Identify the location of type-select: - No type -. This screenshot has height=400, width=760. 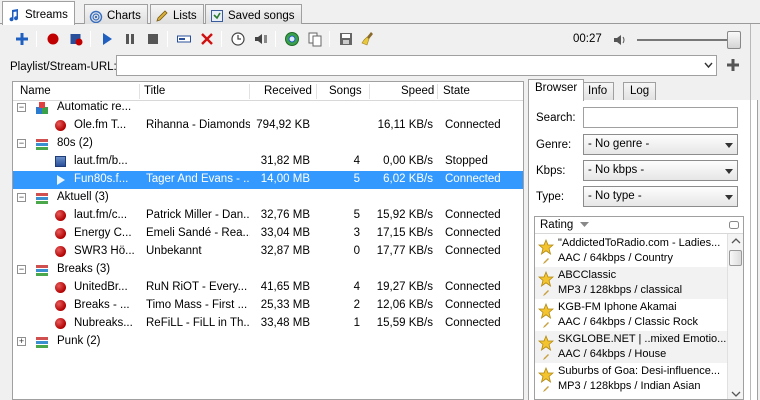
(660, 196).